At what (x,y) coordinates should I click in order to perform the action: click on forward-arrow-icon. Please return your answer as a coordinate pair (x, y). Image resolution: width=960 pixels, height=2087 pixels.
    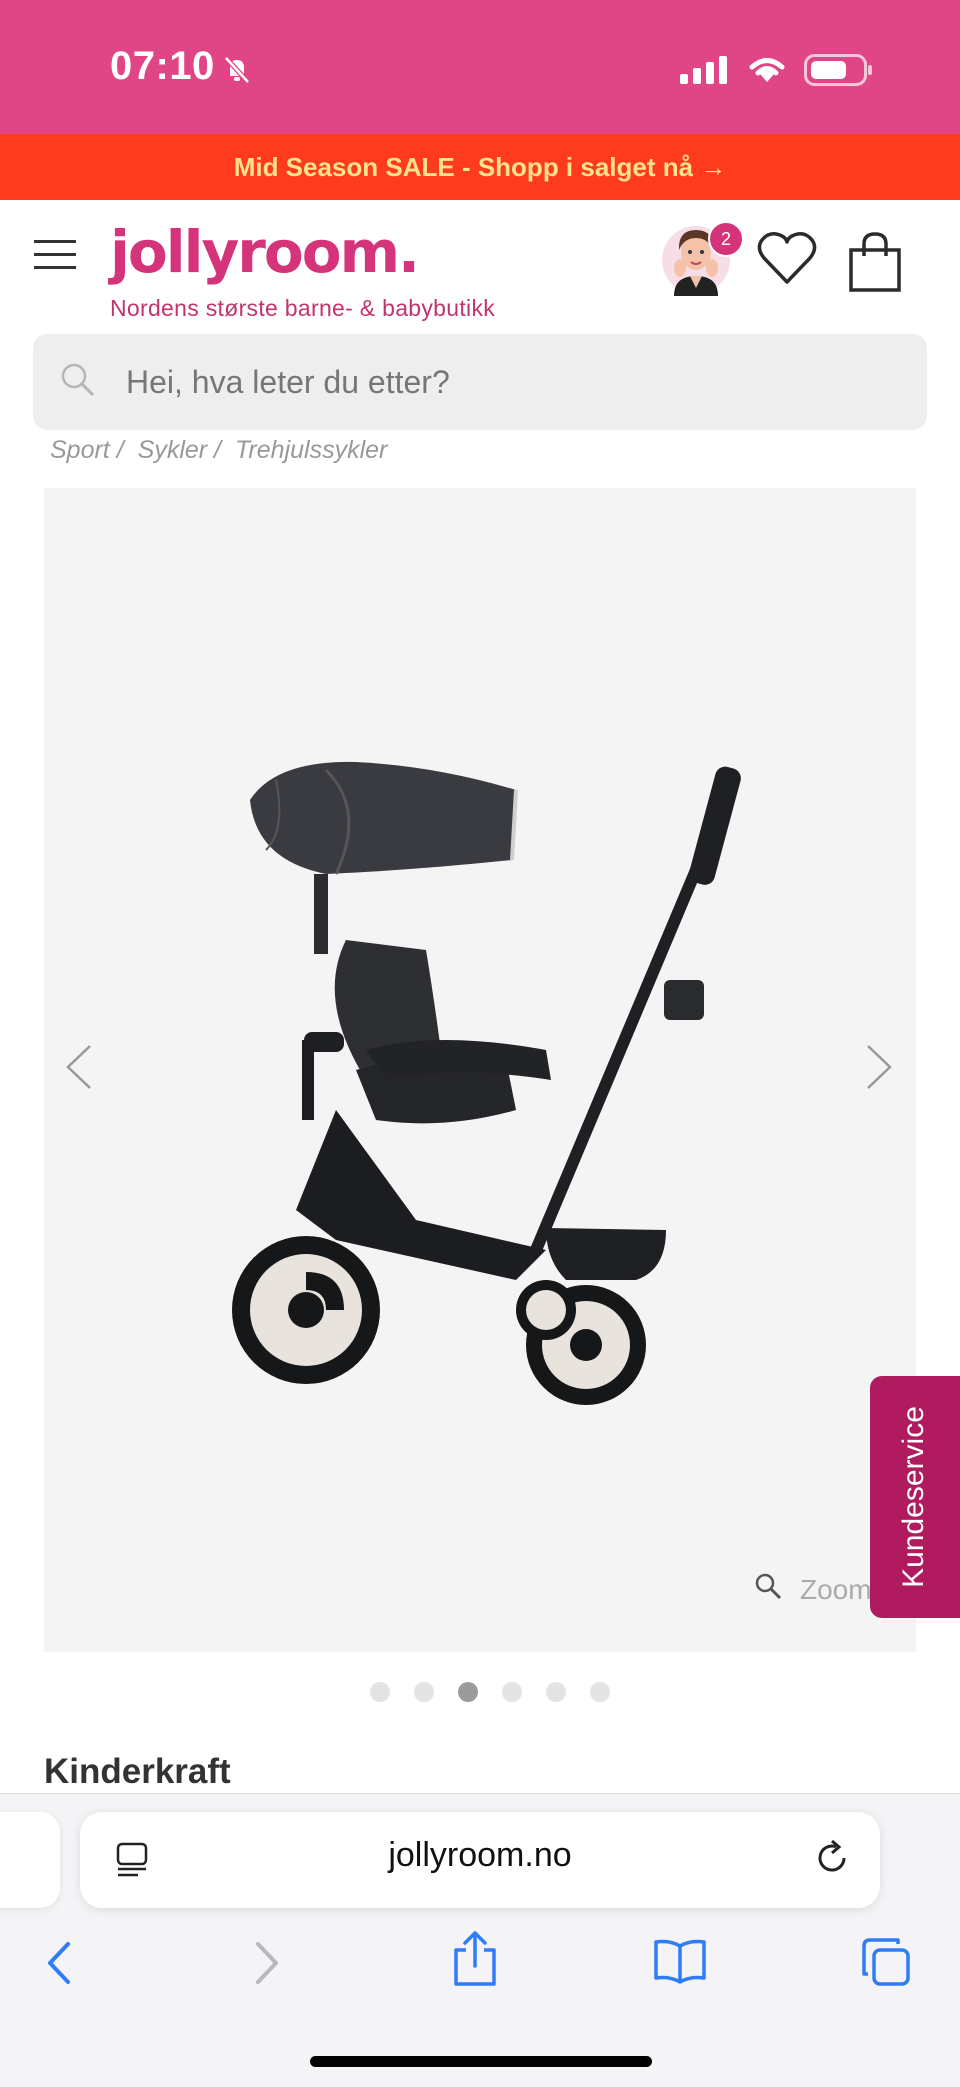
    Looking at the image, I should click on (267, 1965).